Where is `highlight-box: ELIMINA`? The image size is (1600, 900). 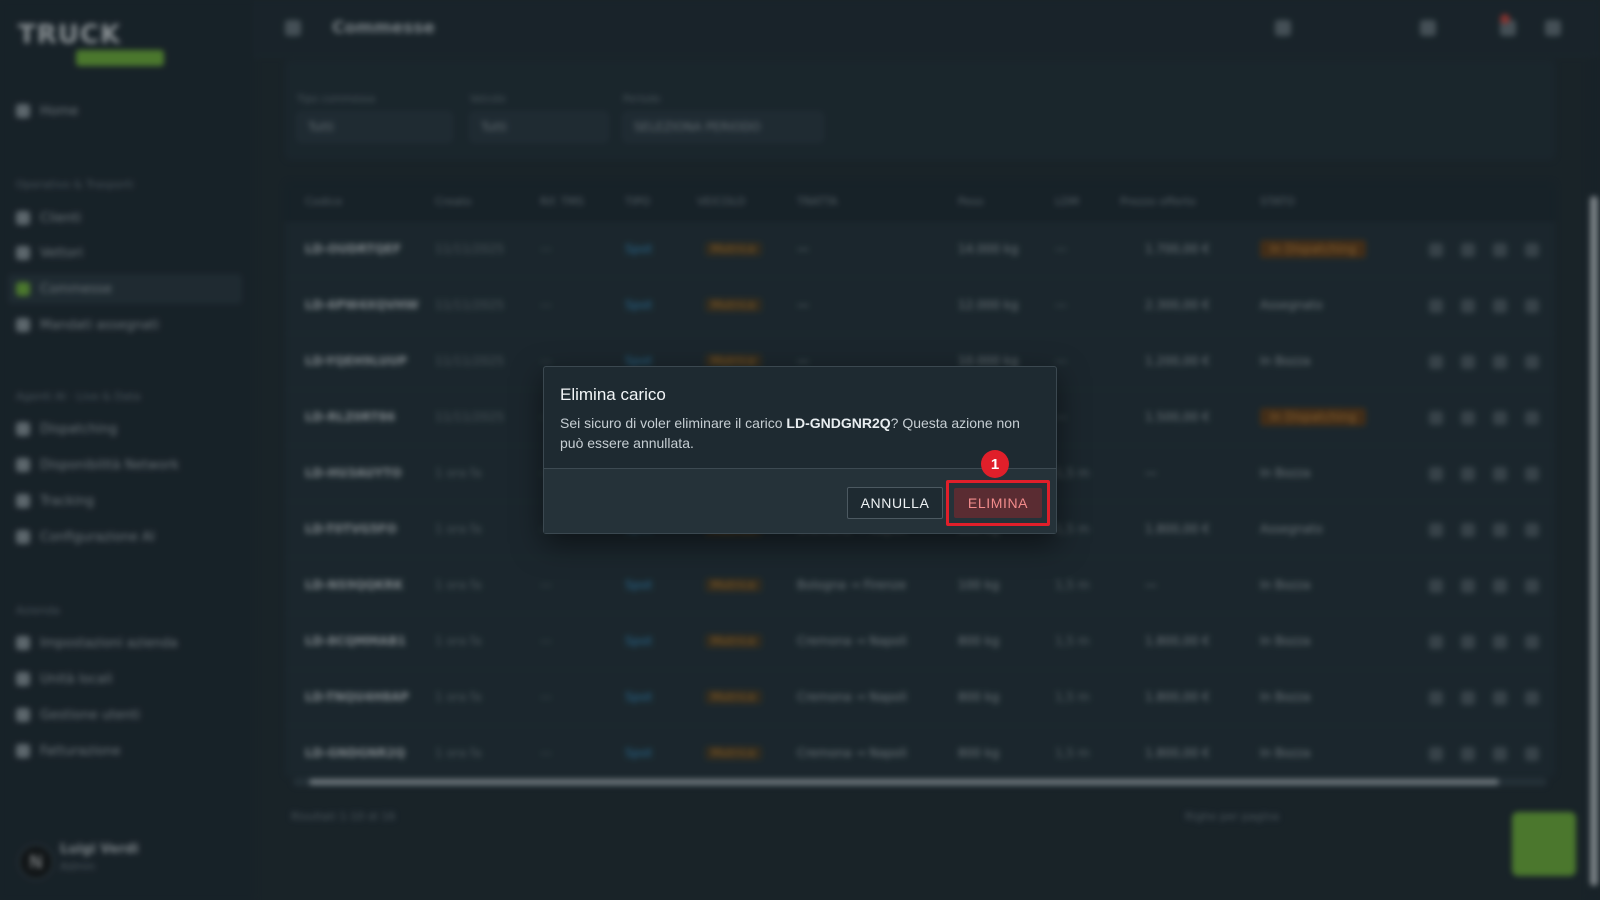 highlight-box: ELIMINA is located at coordinates (998, 503).